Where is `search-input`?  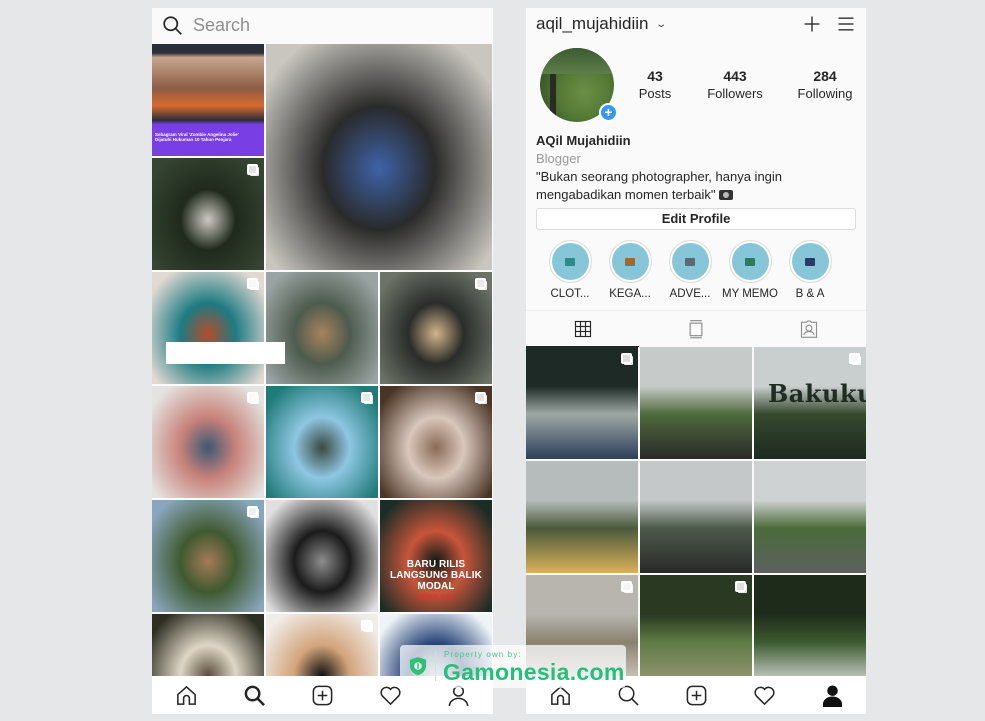
search-input is located at coordinates (323, 25).